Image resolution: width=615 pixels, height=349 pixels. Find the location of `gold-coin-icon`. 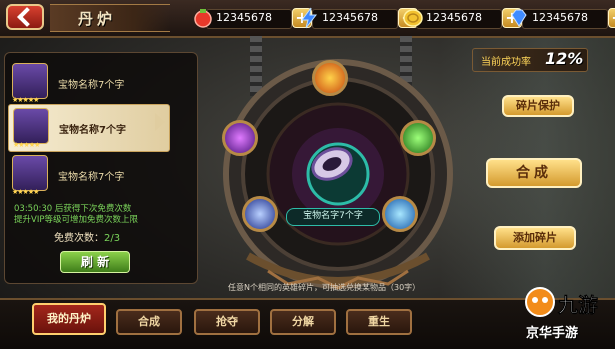

gold-coin-icon is located at coordinates (413, 18).